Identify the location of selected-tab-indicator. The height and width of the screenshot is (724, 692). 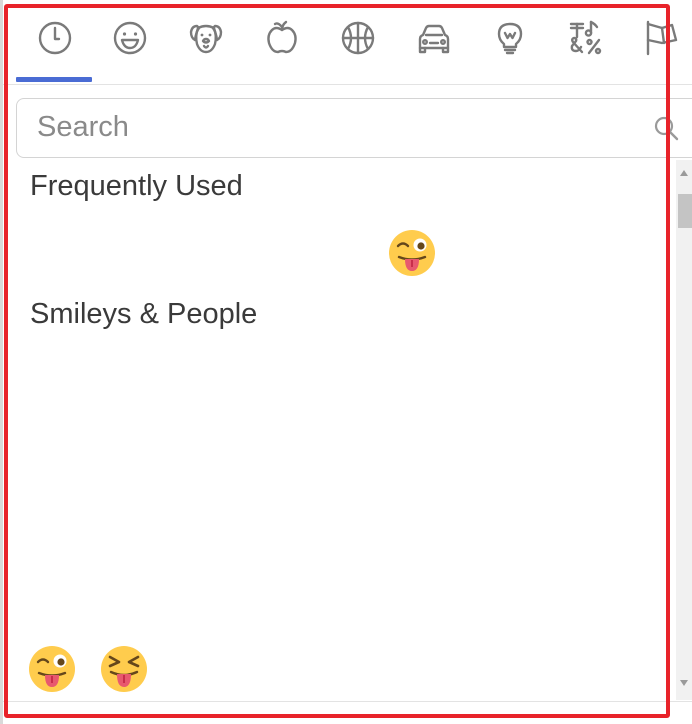
(54, 79).